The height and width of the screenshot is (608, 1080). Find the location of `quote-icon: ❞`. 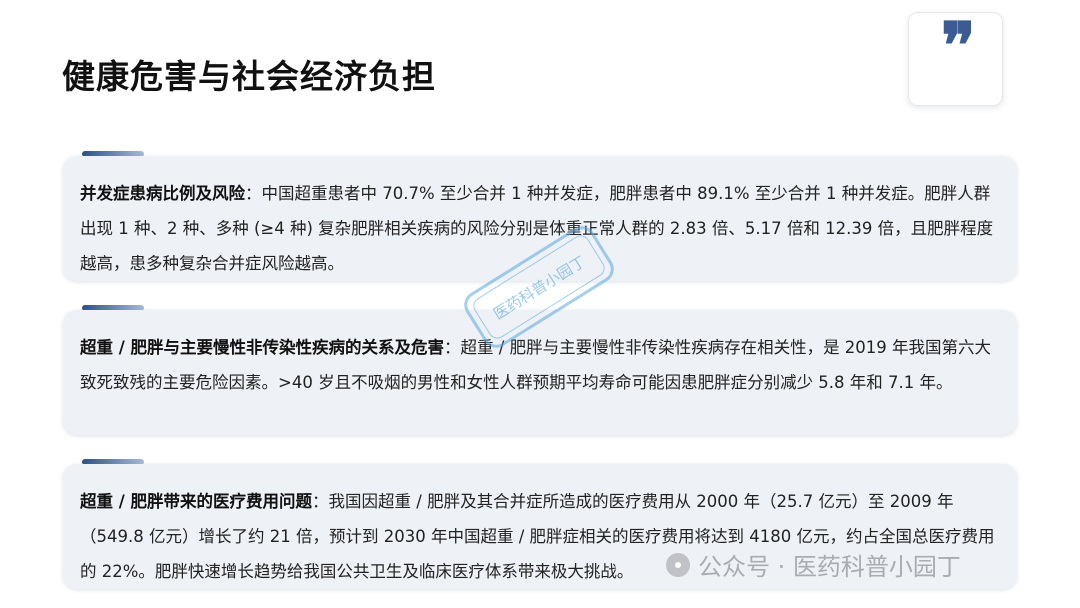

quote-icon: ❞ is located at coordinates (958, 46).